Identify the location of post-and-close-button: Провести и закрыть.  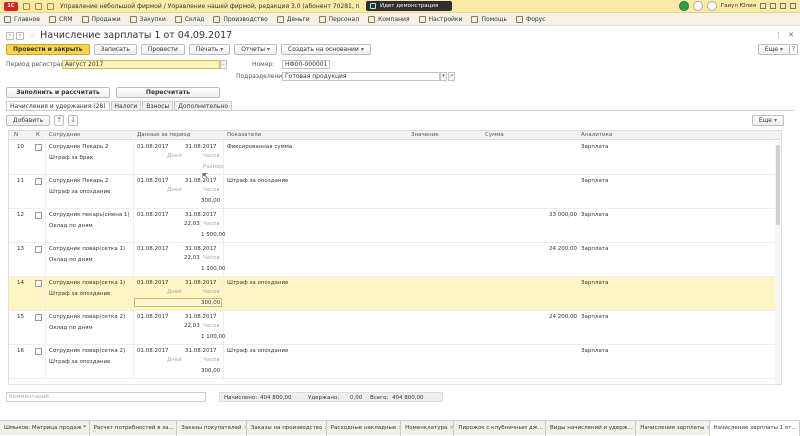
(48, 49).